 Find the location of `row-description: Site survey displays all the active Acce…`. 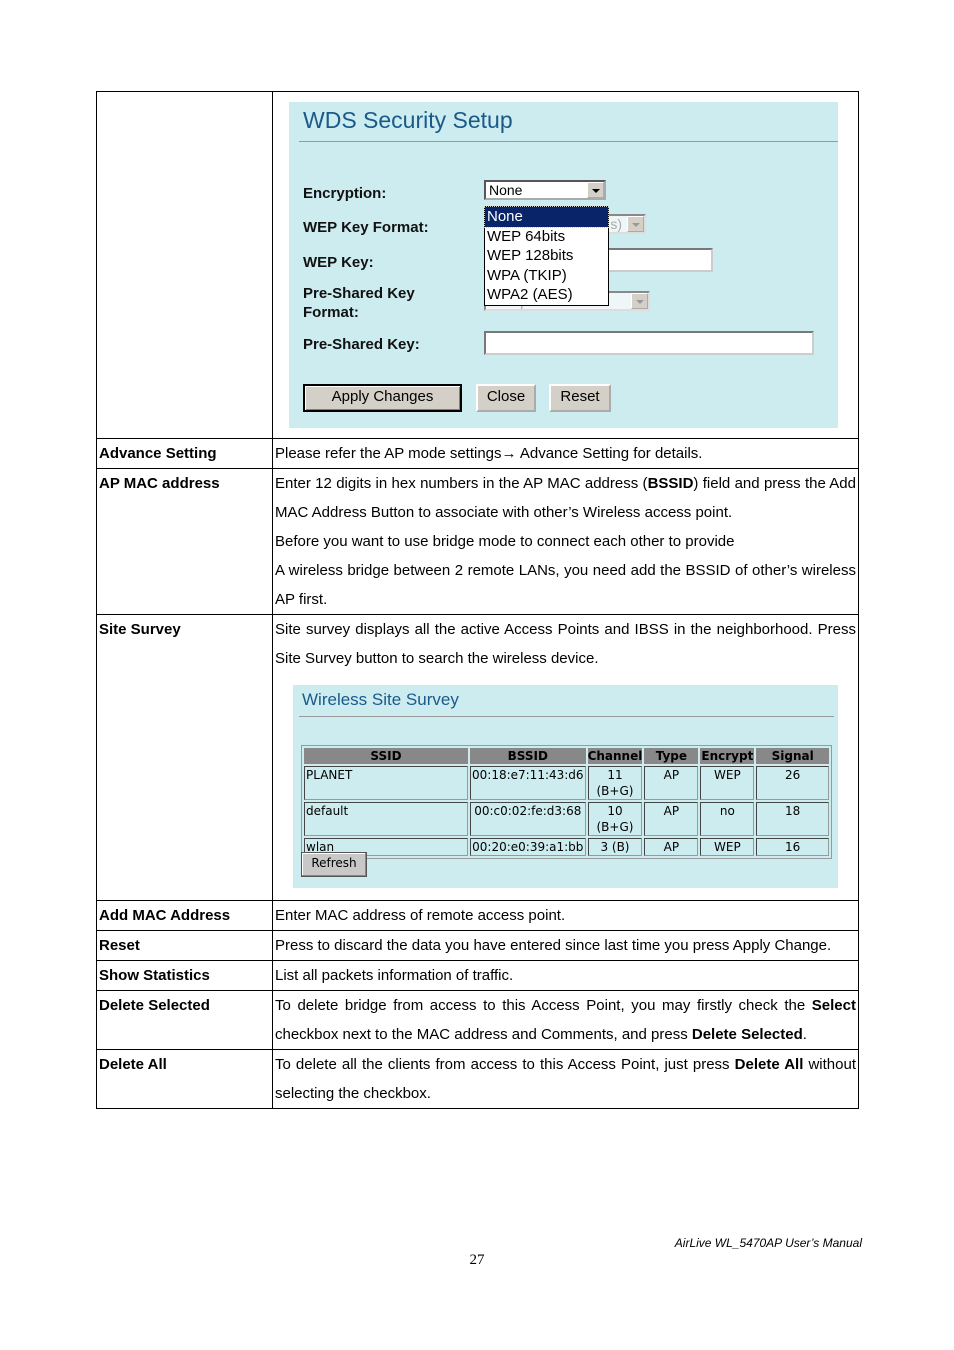

row-description: Site survey displays all the active Acce… is located at coordinates (565, 757).